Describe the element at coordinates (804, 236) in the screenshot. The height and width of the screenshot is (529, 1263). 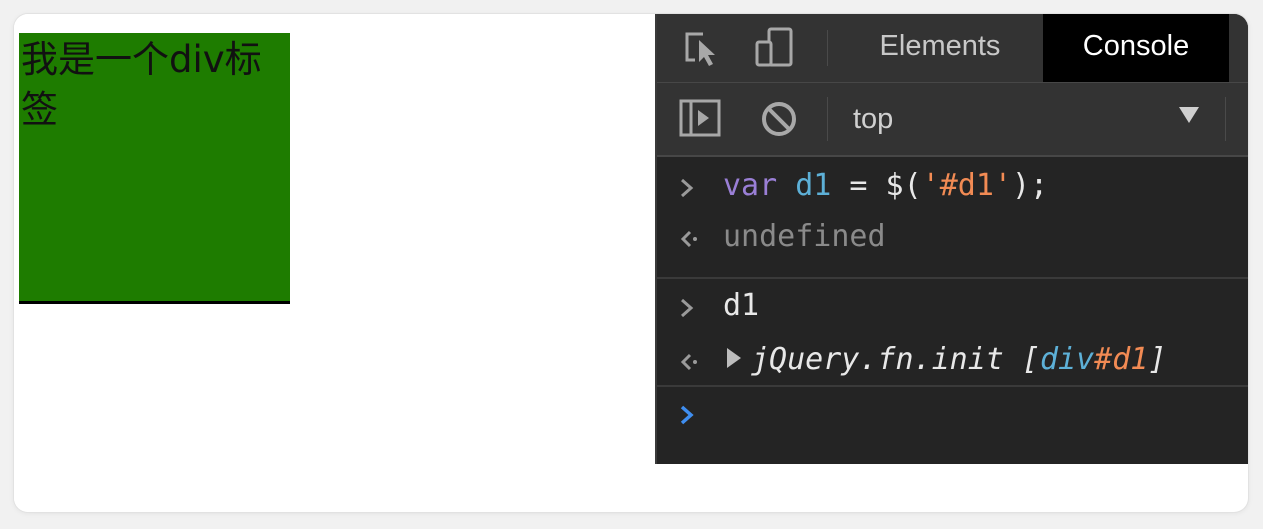
I see `output-value: undefined` at that location.